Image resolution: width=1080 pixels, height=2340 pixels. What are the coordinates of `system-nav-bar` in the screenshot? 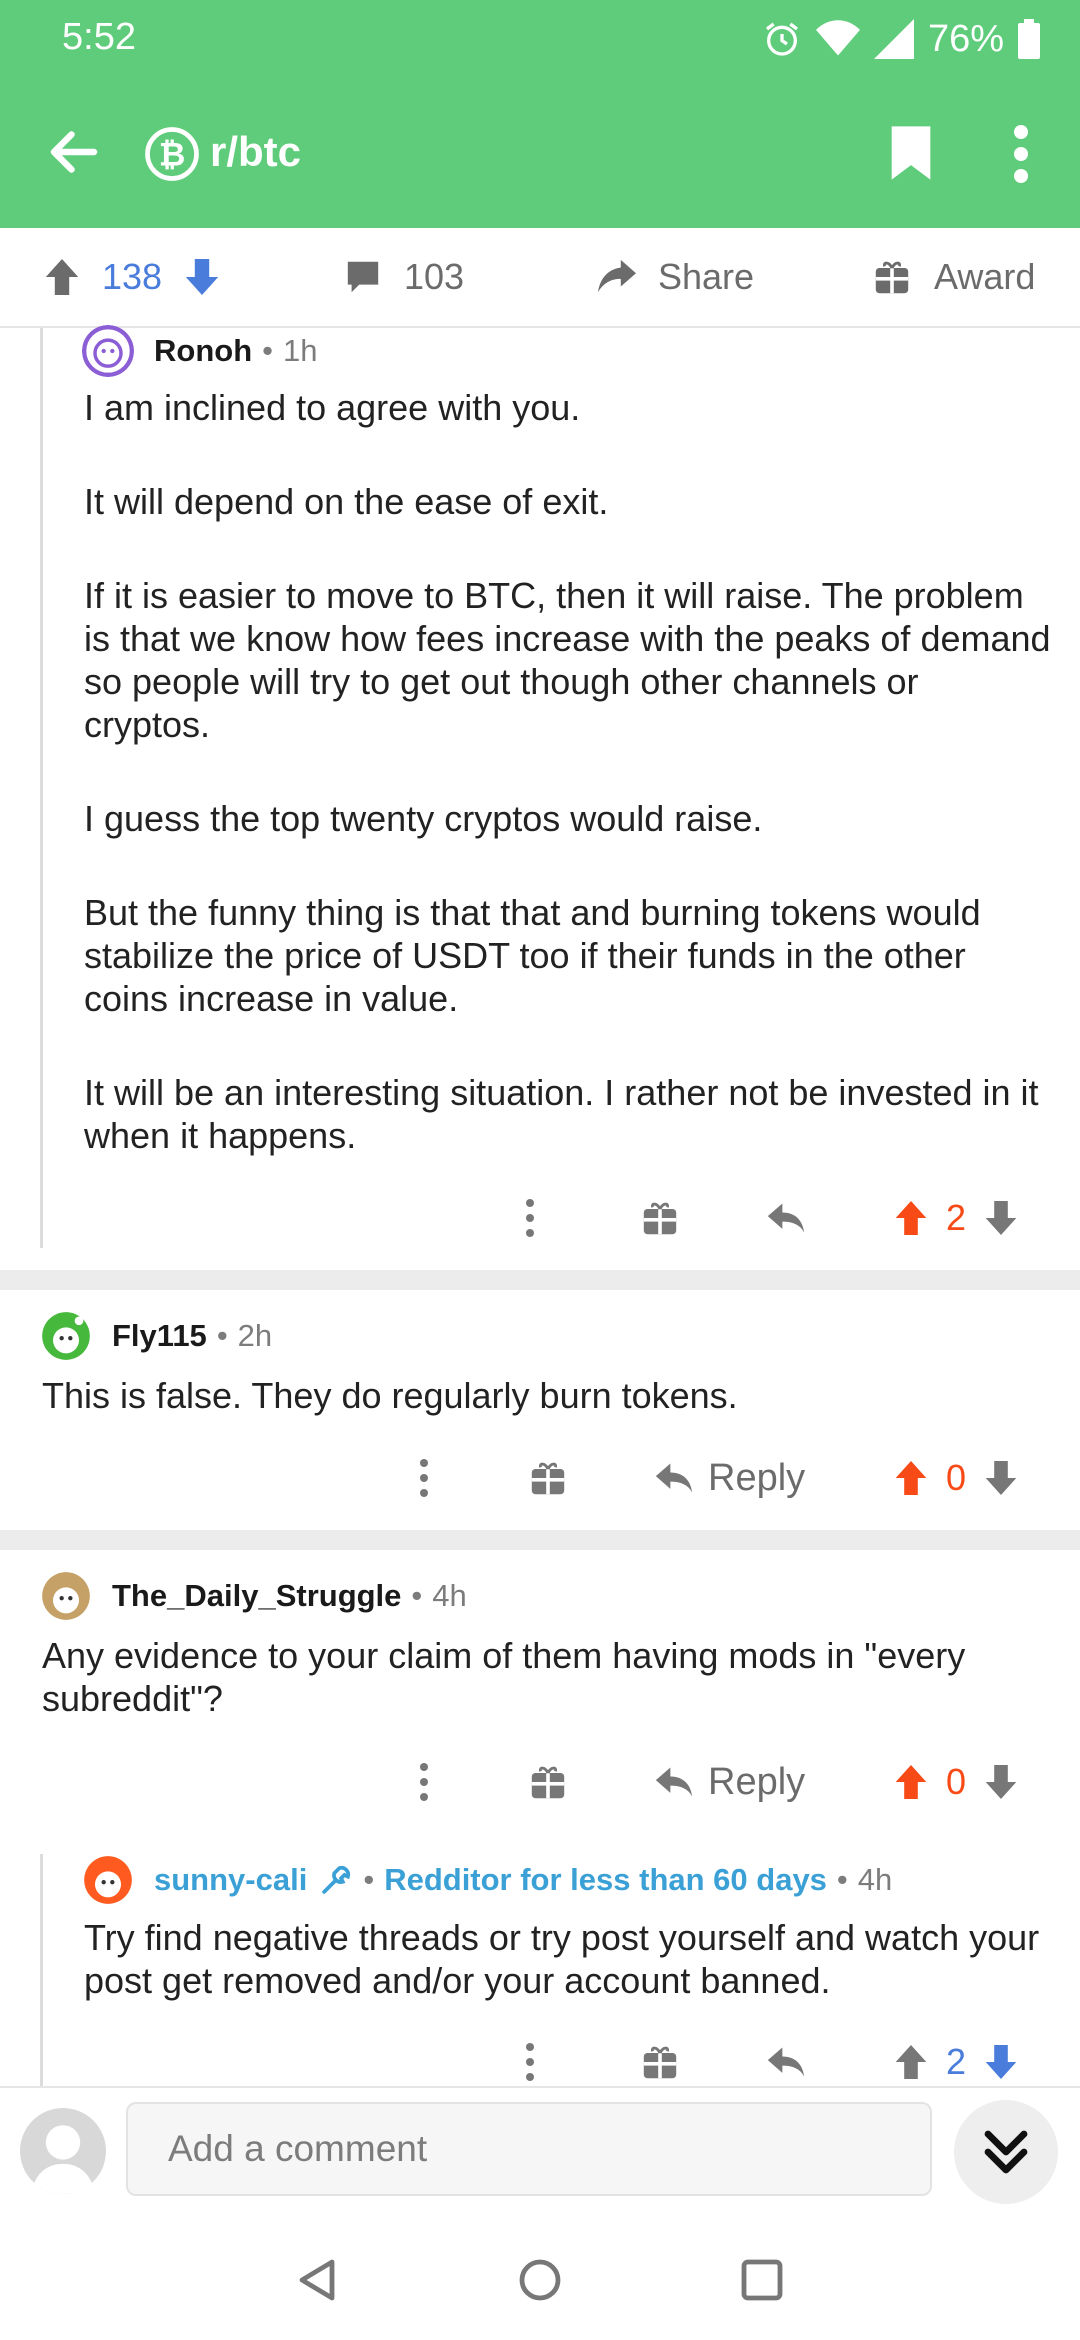 It's located at (540, 2278).